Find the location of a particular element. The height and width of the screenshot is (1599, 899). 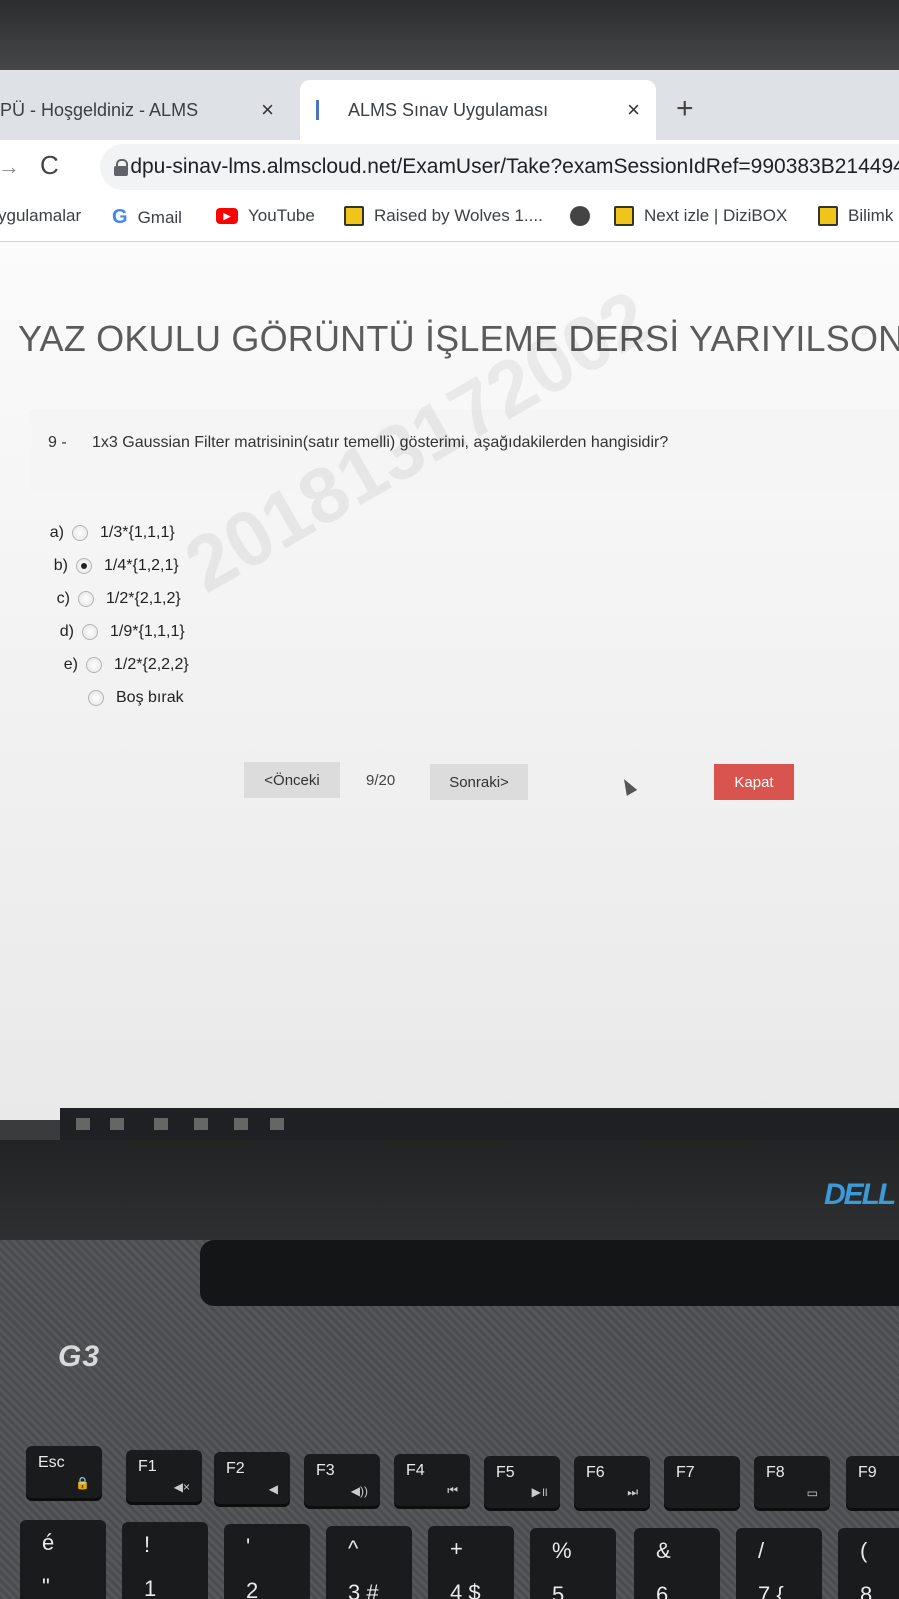

option-c: c) 1/2*{2,1,2} is located at coordinates (117, 598).